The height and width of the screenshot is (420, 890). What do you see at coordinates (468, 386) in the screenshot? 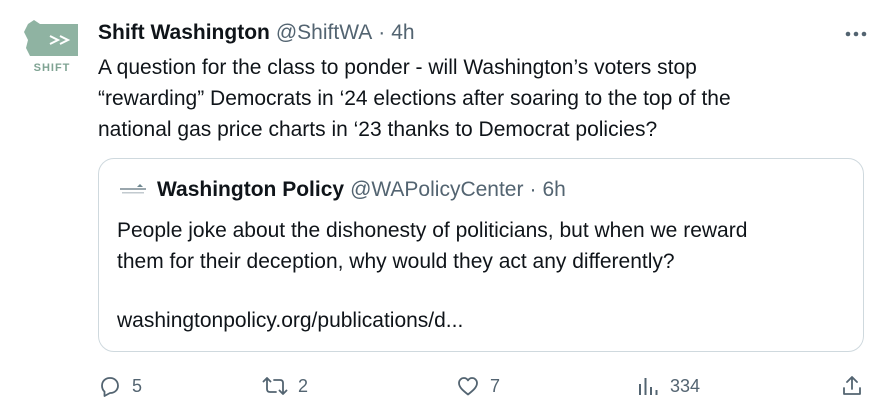
I see `heart-icon` at bounding box center [468, 386].